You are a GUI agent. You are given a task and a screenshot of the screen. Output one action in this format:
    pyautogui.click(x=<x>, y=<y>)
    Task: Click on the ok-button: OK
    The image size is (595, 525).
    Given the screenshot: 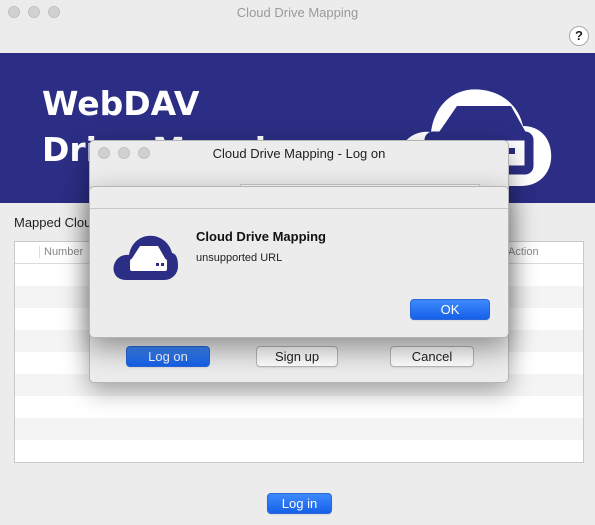 What is the action you would take?
    pyautogui.click(x=450, y=309)
    